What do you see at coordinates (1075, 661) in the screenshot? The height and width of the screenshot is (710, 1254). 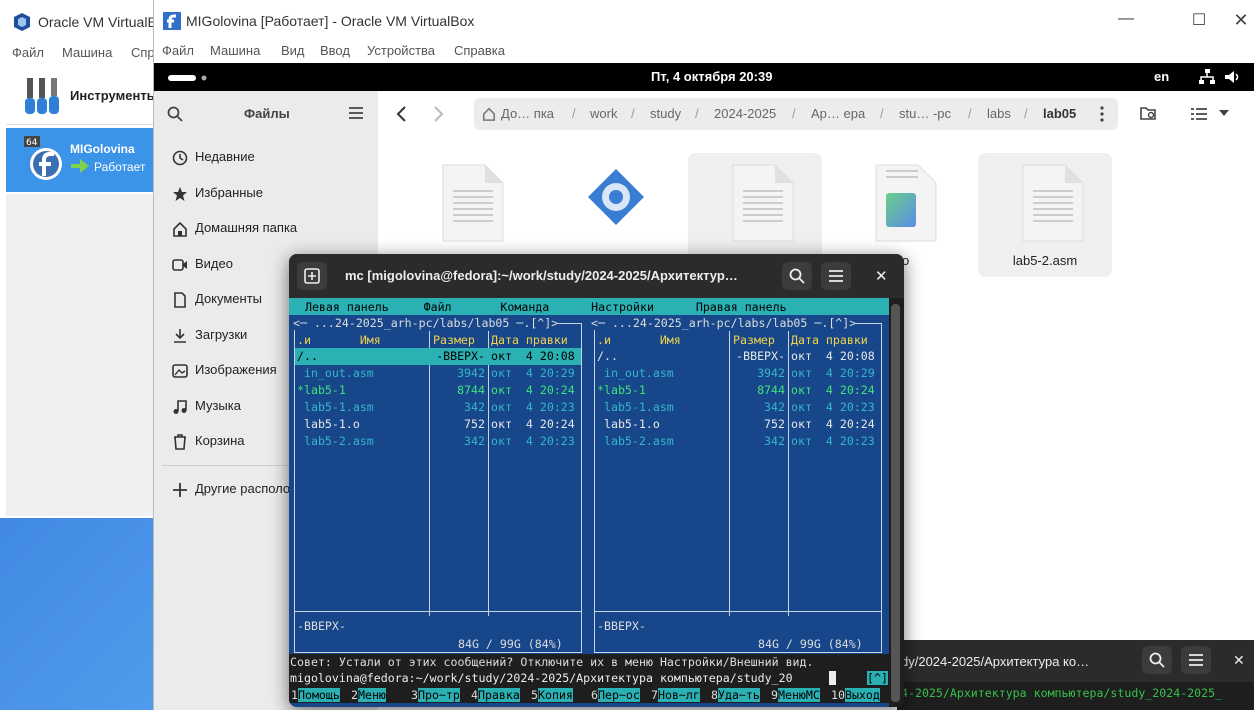 I see `terminal2-header: dy/2024-2025/Архитектура ко… ✕` at bounding box center [1075, 661].